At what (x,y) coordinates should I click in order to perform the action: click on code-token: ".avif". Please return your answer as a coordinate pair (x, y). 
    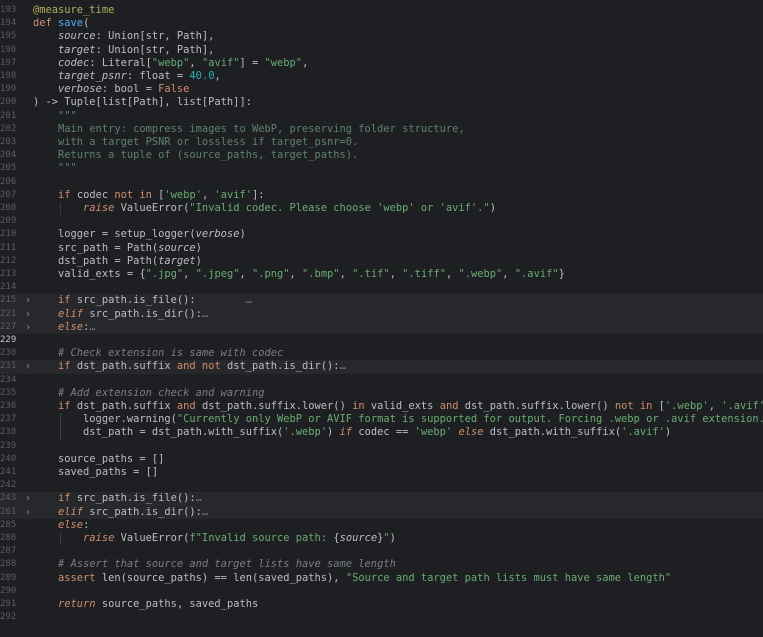
    Looking at the image, I should click on (536, 274).